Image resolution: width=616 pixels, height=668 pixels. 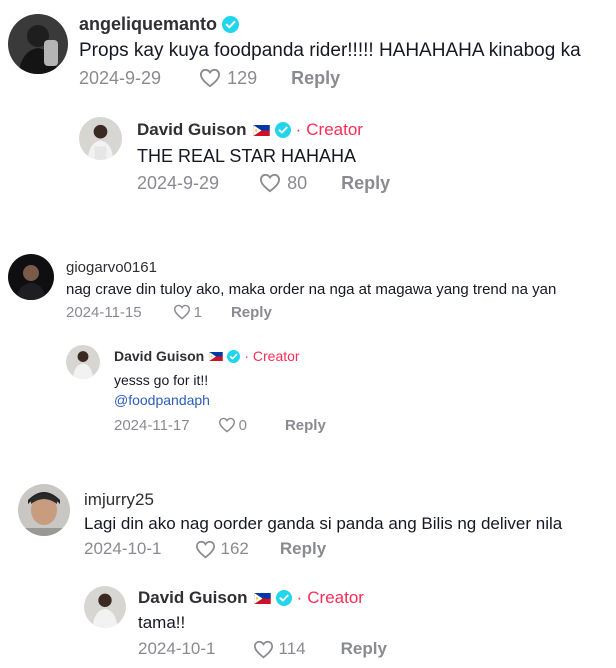 What do you see at coordinates (242, 77) in the screenshot?
I see `like-count: 129` at bounding box center [242, 77].